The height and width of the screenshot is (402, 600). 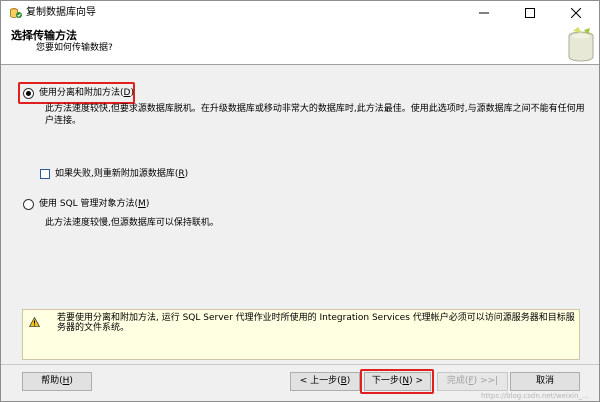 I want to click on smo-method-radio: 使用 SQL 管理对象方法(M), so click(x=86, y=204).